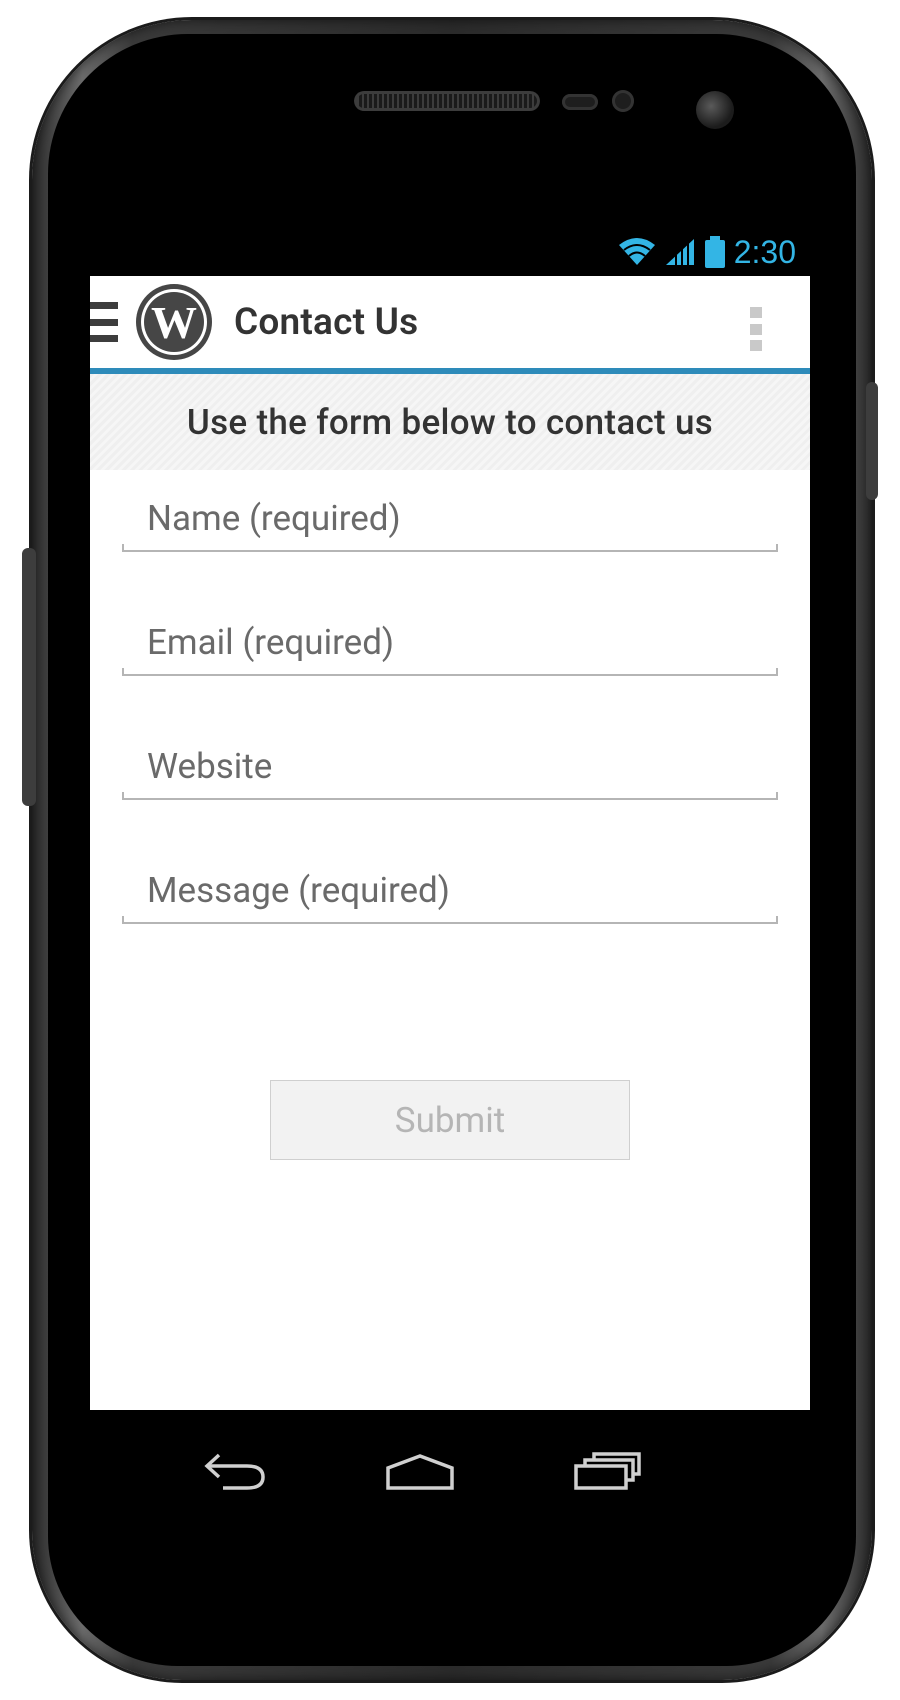  What do you see at coordinates (764, 252) in the screenshot?
I see `status-time: 2:30` at bounding box center [764, 252].